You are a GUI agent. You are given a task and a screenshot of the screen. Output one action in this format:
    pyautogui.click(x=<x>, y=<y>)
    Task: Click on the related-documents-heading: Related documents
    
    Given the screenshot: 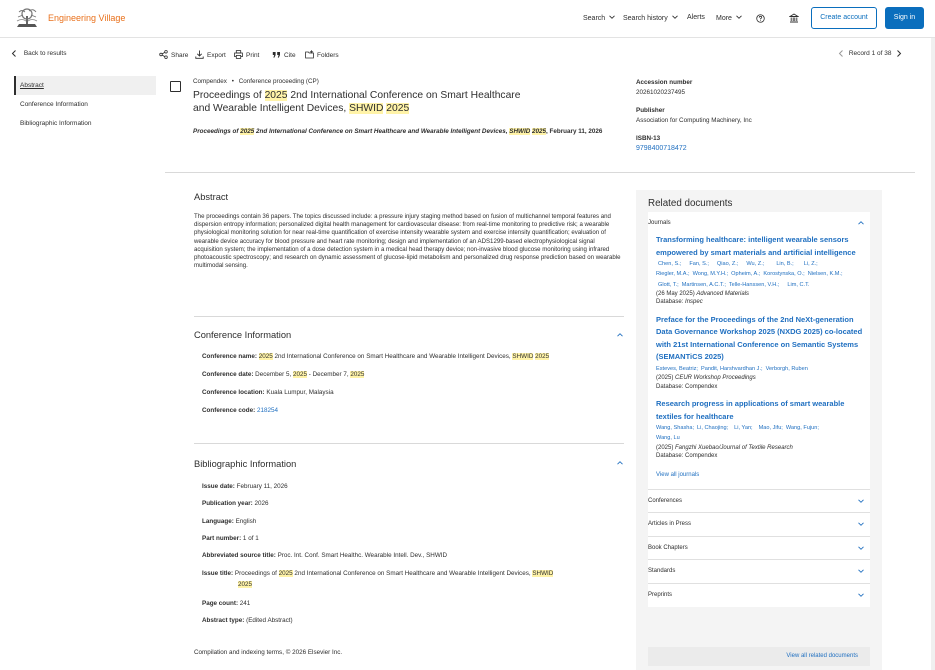 What is the action you would take?
    pyautogui.click(x=690, y=203)
    